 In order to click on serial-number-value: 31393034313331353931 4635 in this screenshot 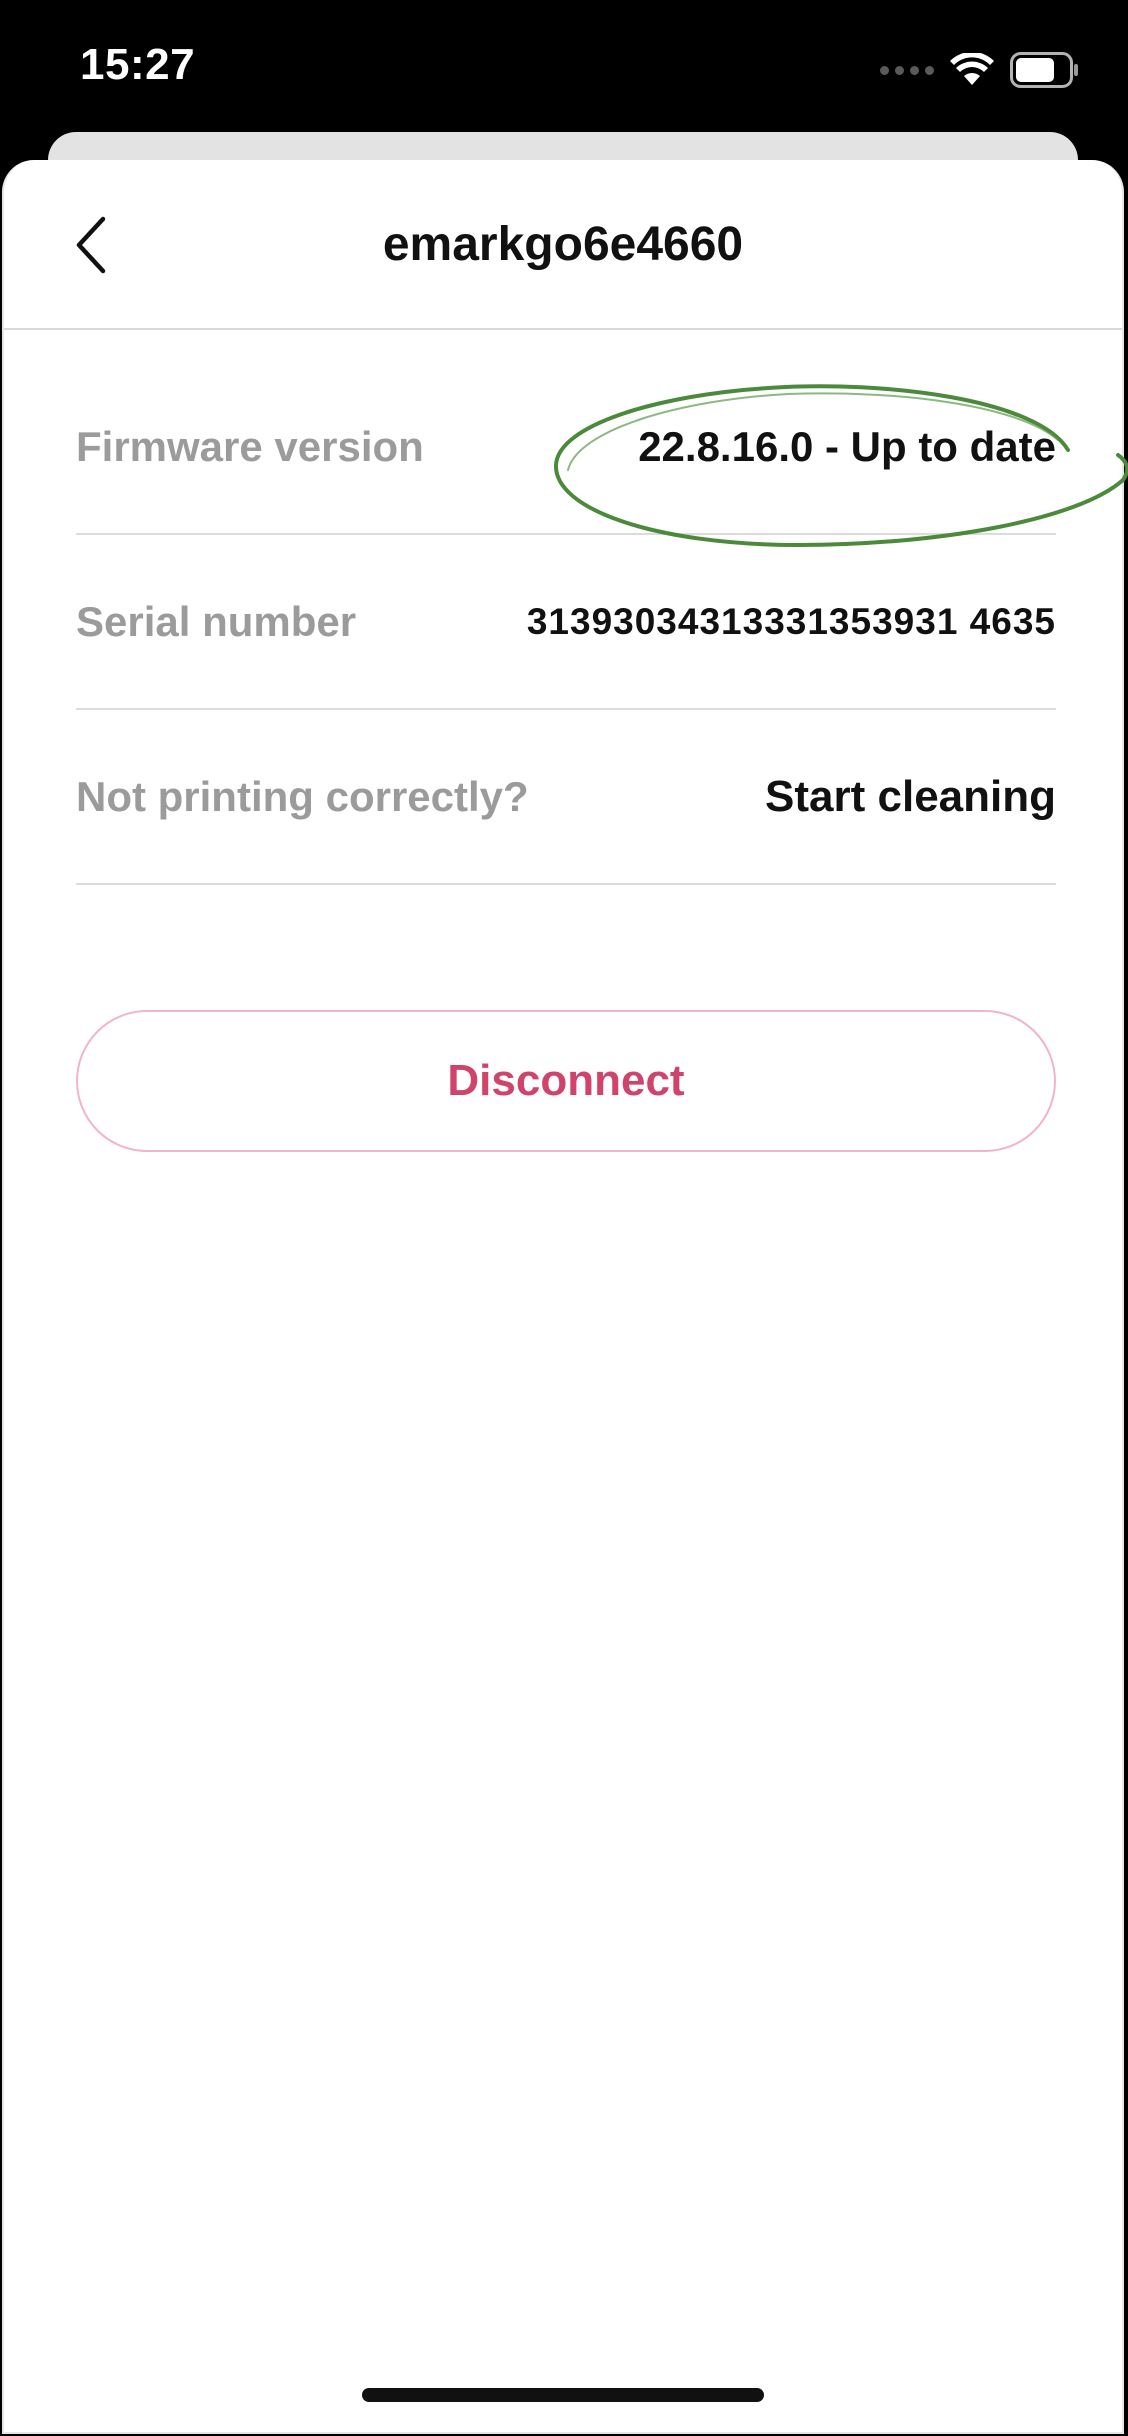, I will do `click(791, 621)`.